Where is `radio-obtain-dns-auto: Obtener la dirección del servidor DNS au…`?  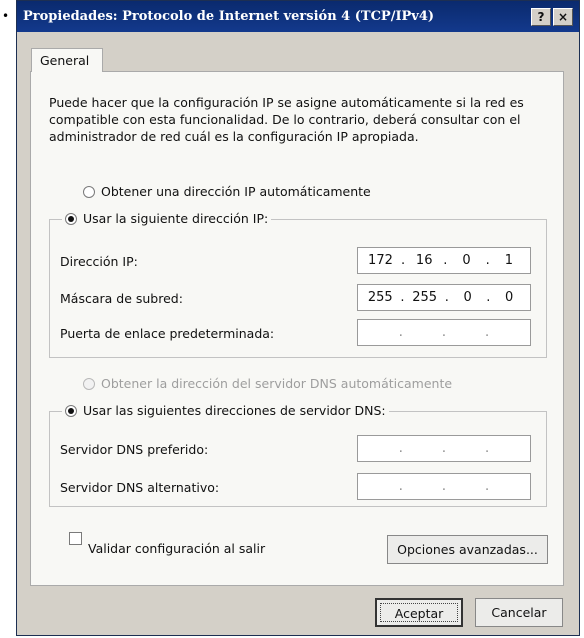 radio-obtain-dns-auto: Obtener la dirección del servidor DNS au… is located at coordinates (267, 383).